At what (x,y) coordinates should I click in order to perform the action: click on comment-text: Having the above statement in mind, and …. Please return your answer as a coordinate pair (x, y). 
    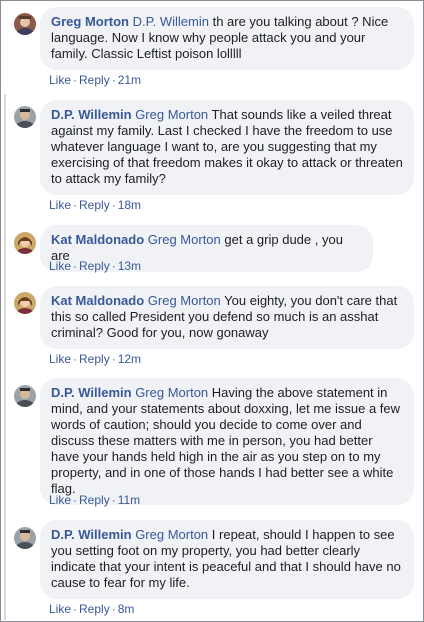
    Looking at the image, I should click on (226, 440).